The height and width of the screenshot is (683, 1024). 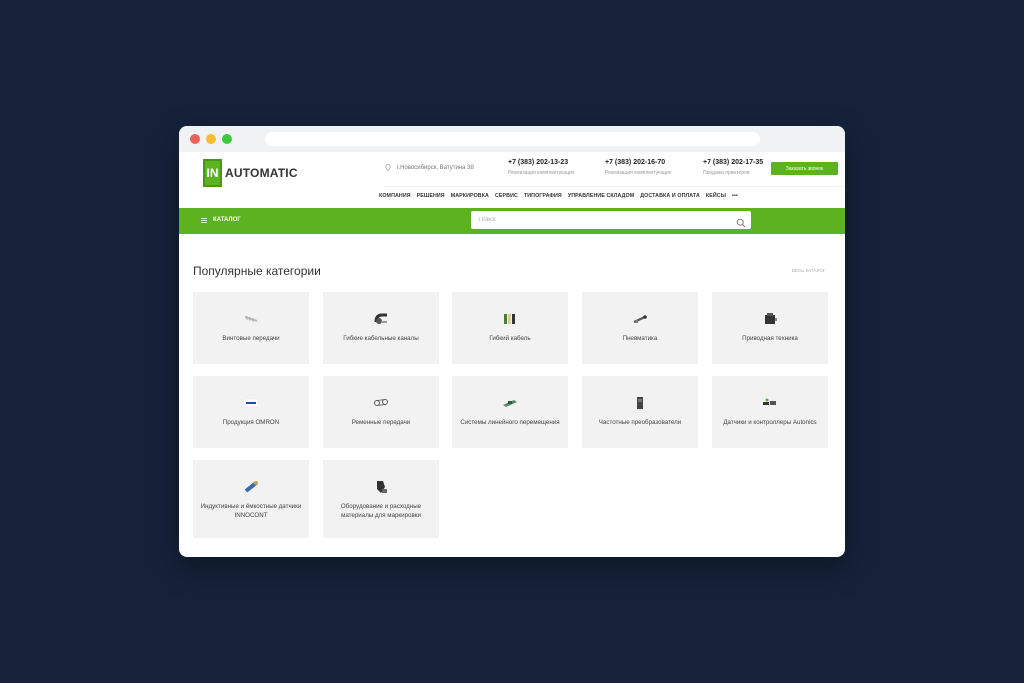 I want to click on nav-item-solutions: РЕШЕНИЯ, so click(x=431, y=196).